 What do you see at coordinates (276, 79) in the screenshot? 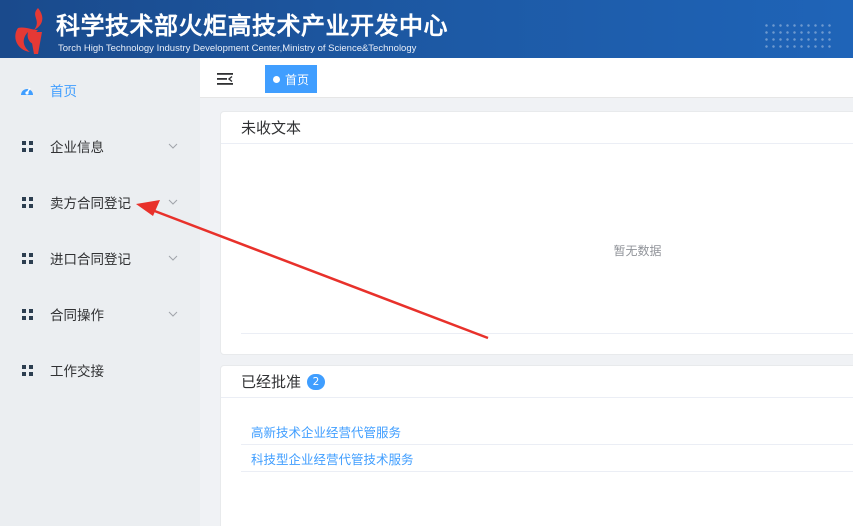
I see `active-dot-icon` at bounding box center [276, 79].